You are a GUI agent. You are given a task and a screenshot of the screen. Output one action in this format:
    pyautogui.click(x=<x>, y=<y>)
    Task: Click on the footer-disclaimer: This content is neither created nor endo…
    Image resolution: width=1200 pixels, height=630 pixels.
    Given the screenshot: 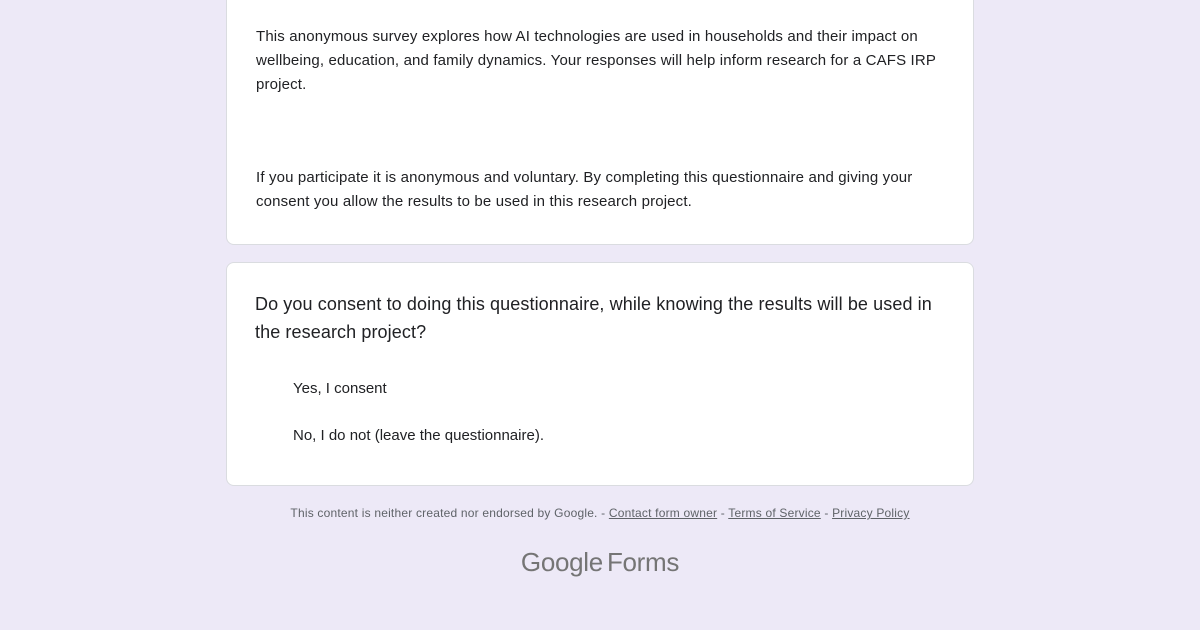 What is the action you would take?
    pyautogui.click(x=600, y=513)
    